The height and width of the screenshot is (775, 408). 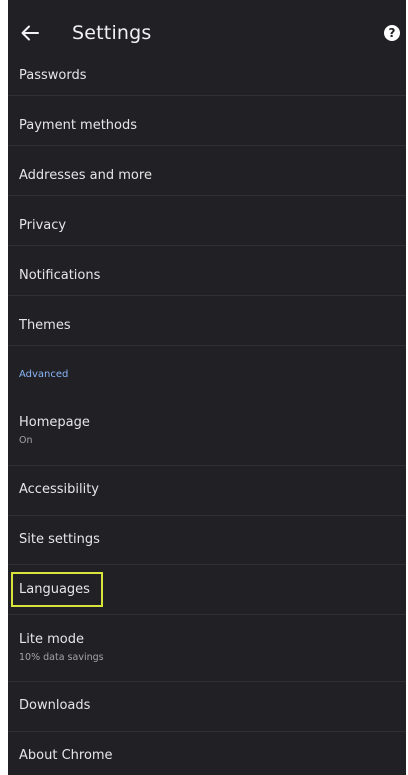 I want to click on settings-item-lite-mode: Lite mode 10% data savings, so click(x=207, y=648).